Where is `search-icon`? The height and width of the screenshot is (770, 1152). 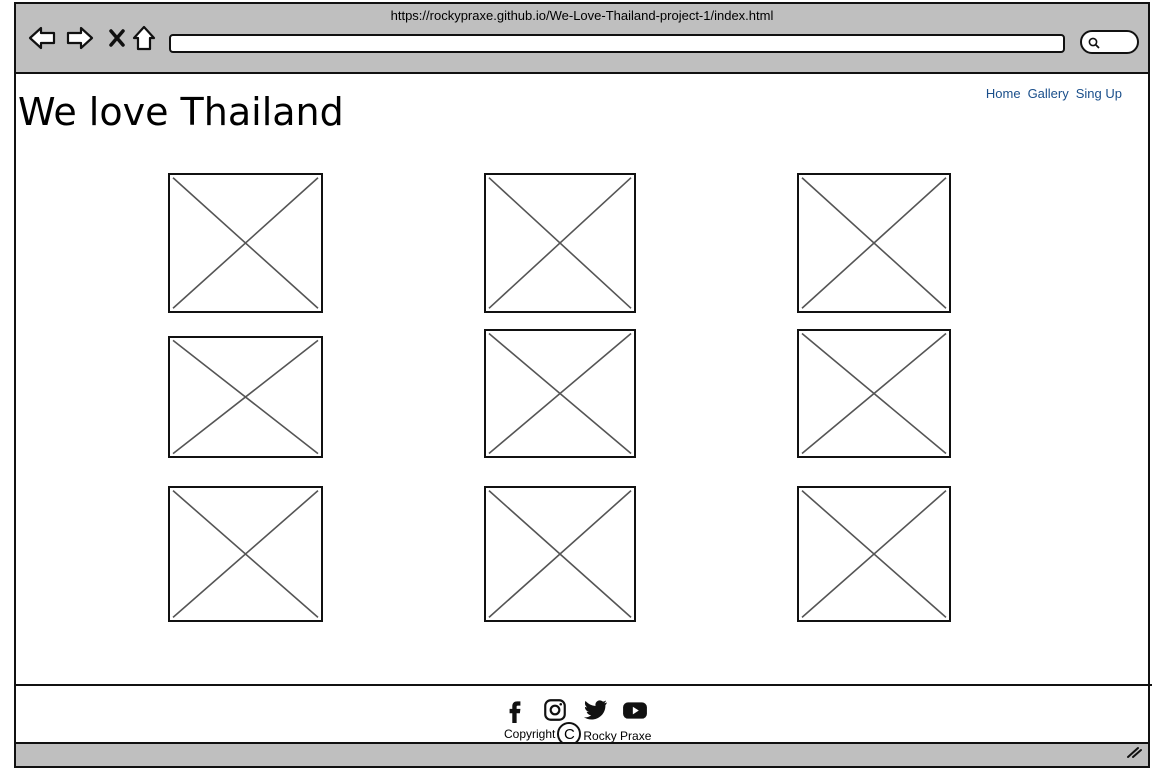 search-icon is located at coordinates (1094, 43).